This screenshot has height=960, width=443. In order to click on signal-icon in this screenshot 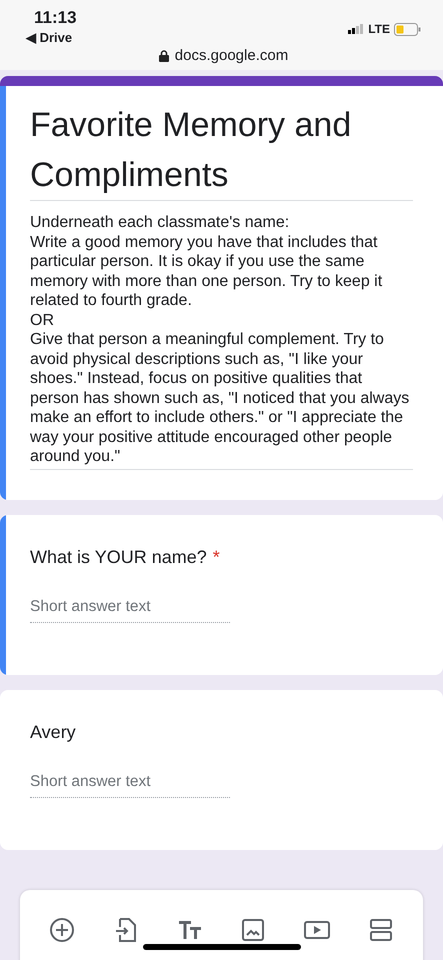, I will do `click(356, 29)`.